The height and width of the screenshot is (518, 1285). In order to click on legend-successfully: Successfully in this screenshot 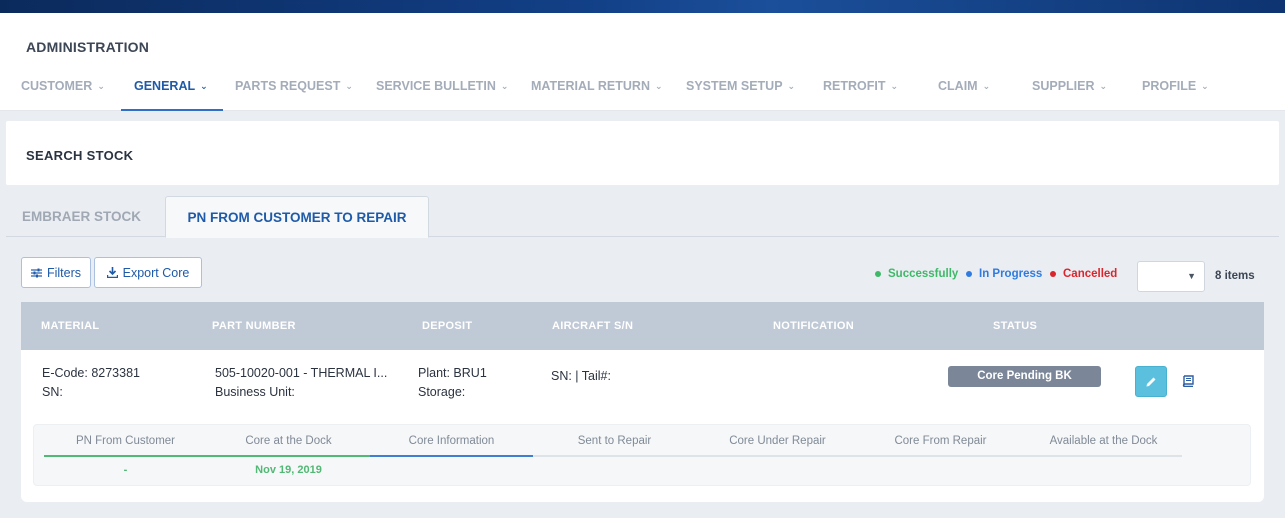, I will do `click(916, 274)`.